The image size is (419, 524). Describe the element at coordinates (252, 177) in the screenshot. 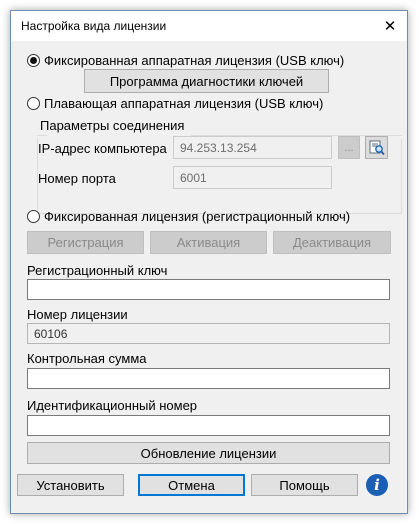

I see `port-field: 6001` at that location.